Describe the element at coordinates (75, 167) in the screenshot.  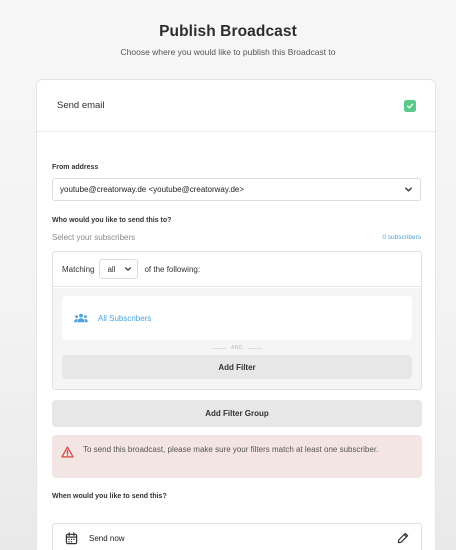
I see `from-address-label: From address` at that location.